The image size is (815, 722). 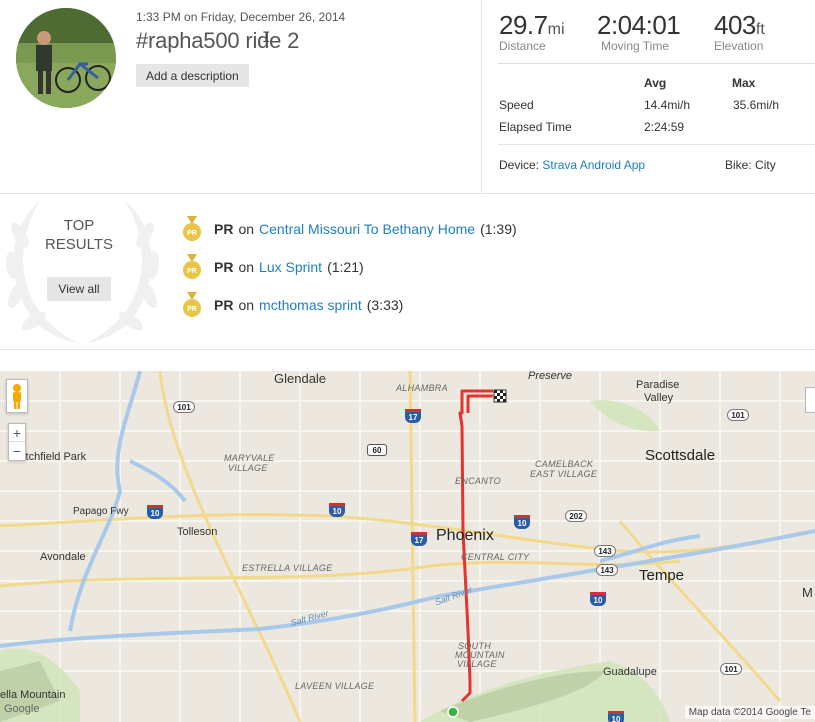 What do you see at coordinates (556, 29) in the screenshot?
I see `distance-unit: mi` at bounding box center [556, 29].